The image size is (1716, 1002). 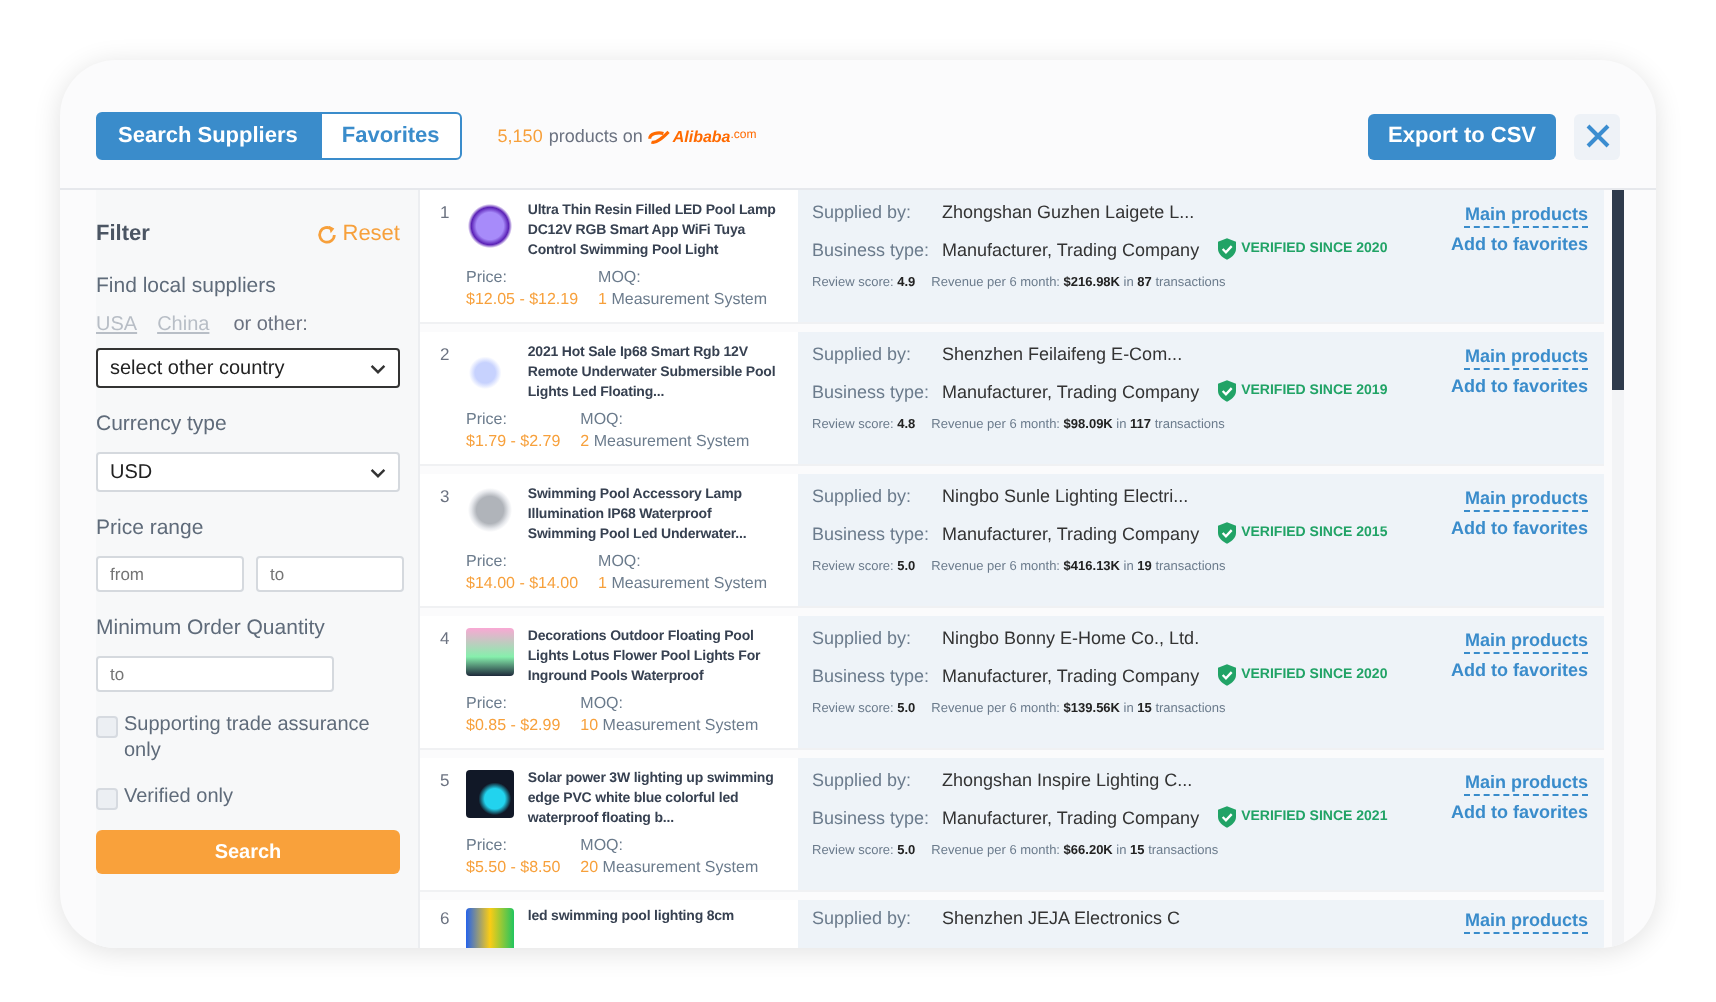 I want to click on country-link: China, so click(x=183, y=325).